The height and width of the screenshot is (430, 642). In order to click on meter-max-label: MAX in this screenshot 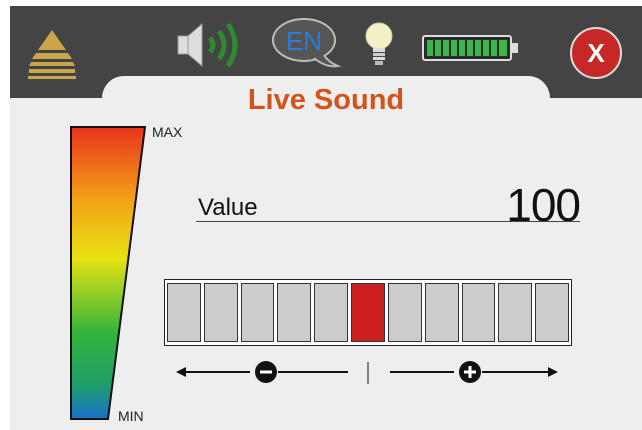, I will do `click(167, 132)`.